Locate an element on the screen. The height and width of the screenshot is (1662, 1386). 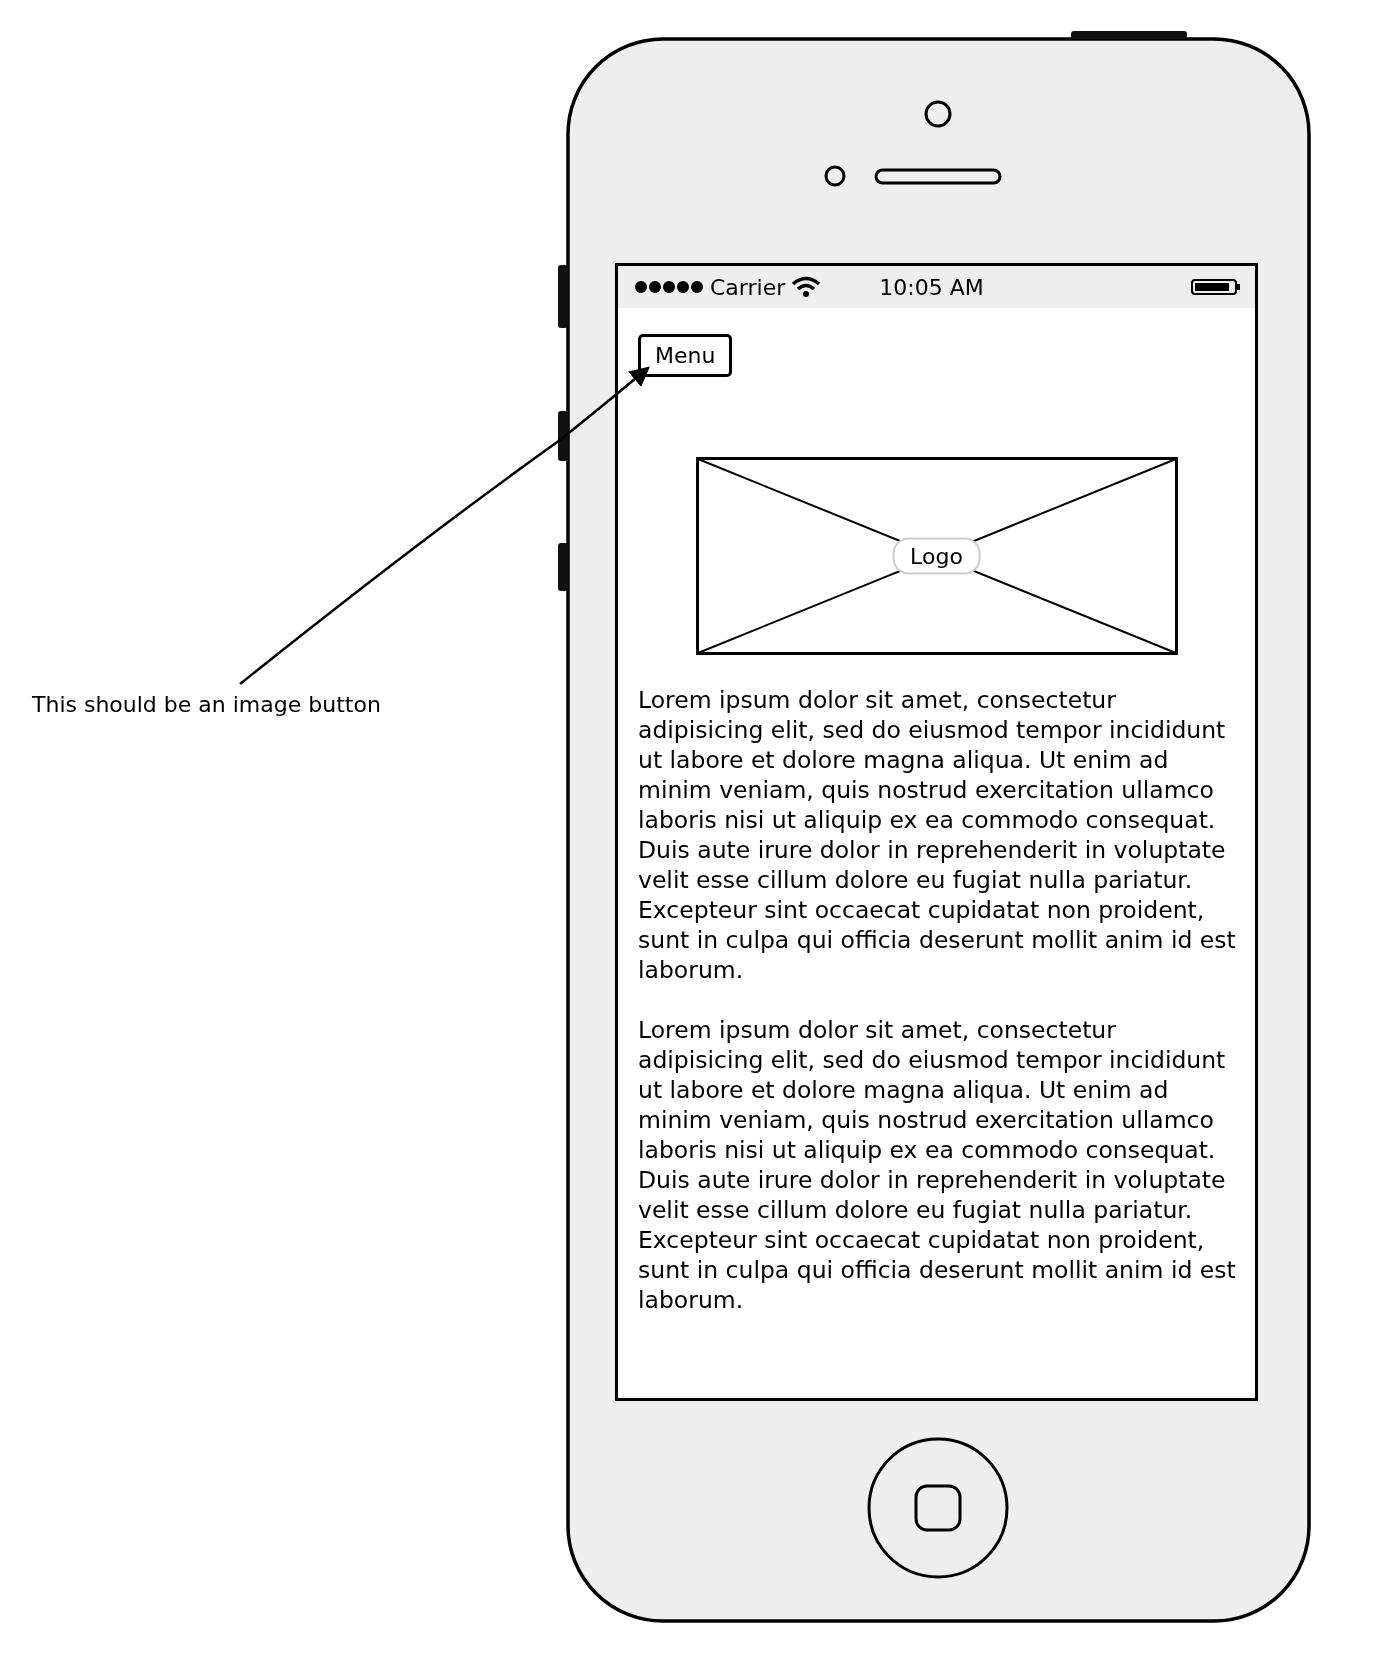
carrier-label: Carrier is located at coordinates (748, 287).